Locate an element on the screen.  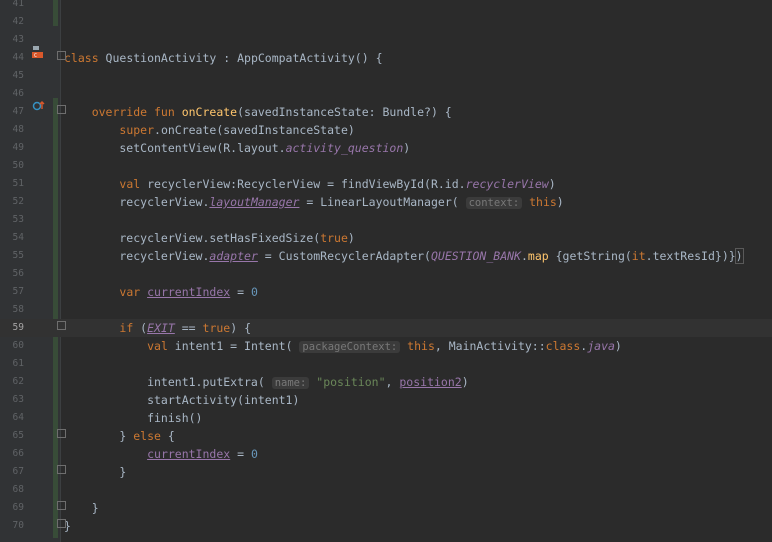
code-token: startActivity(intent1) is located at coordinates (182, 400).